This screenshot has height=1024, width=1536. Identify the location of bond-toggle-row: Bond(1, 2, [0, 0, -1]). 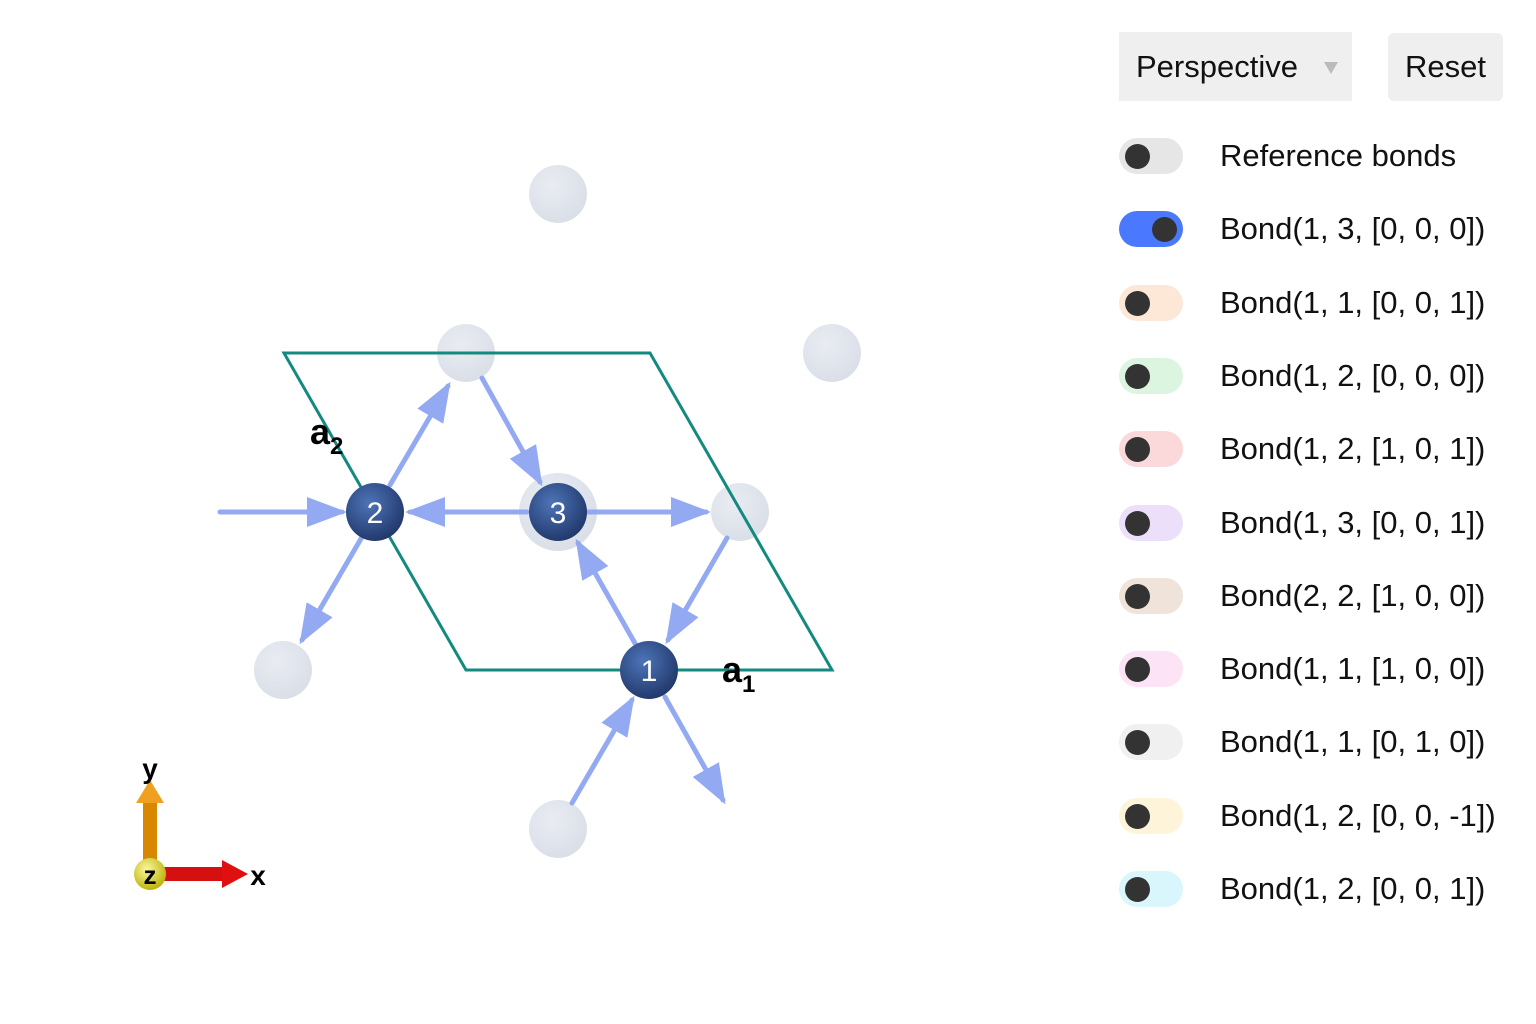
(1307, 816).